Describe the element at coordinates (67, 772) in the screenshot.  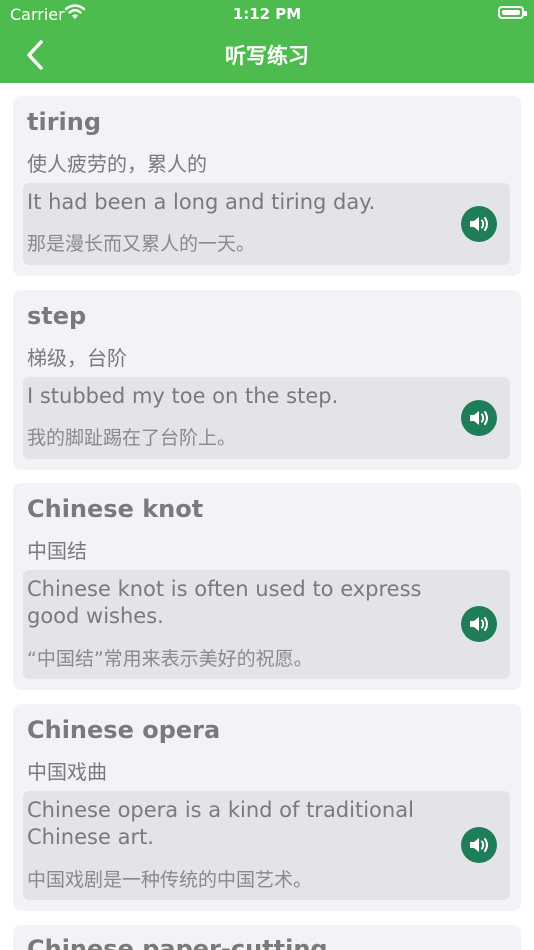
I see `meaning-label: 中国戏曲` at that location.